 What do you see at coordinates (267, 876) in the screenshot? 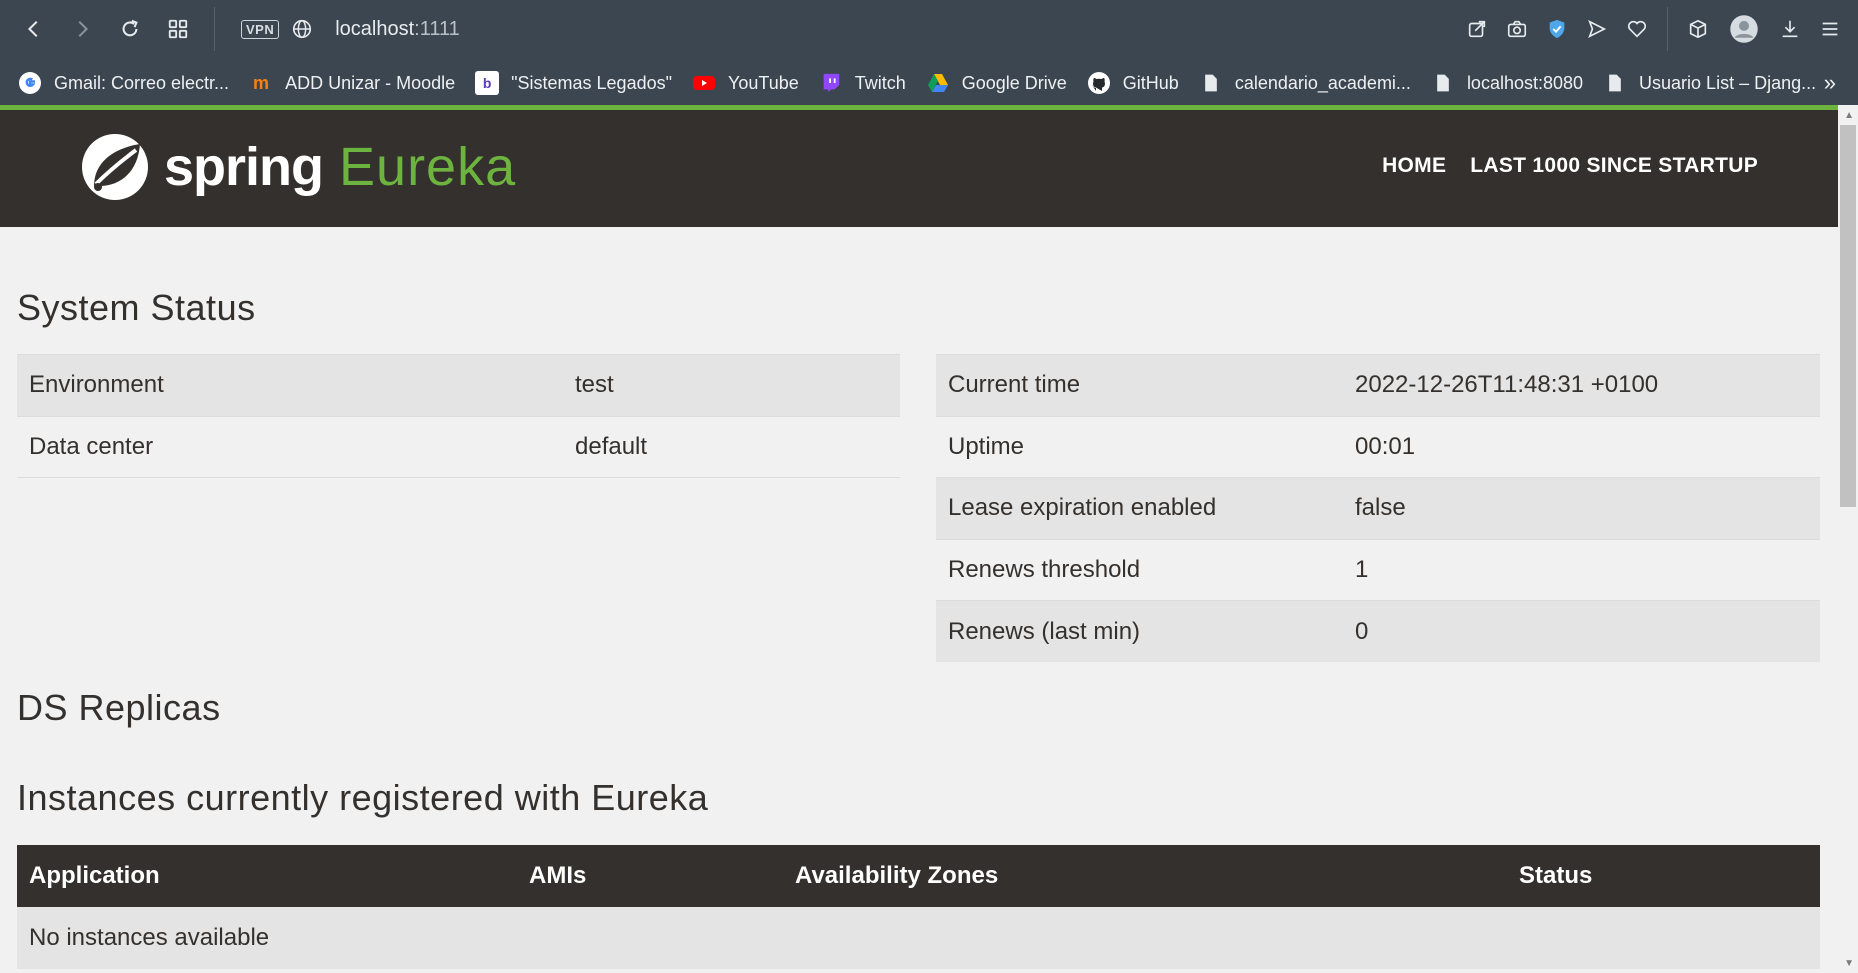
I see `column-header-application: Application` at bounding box center [267, 876].